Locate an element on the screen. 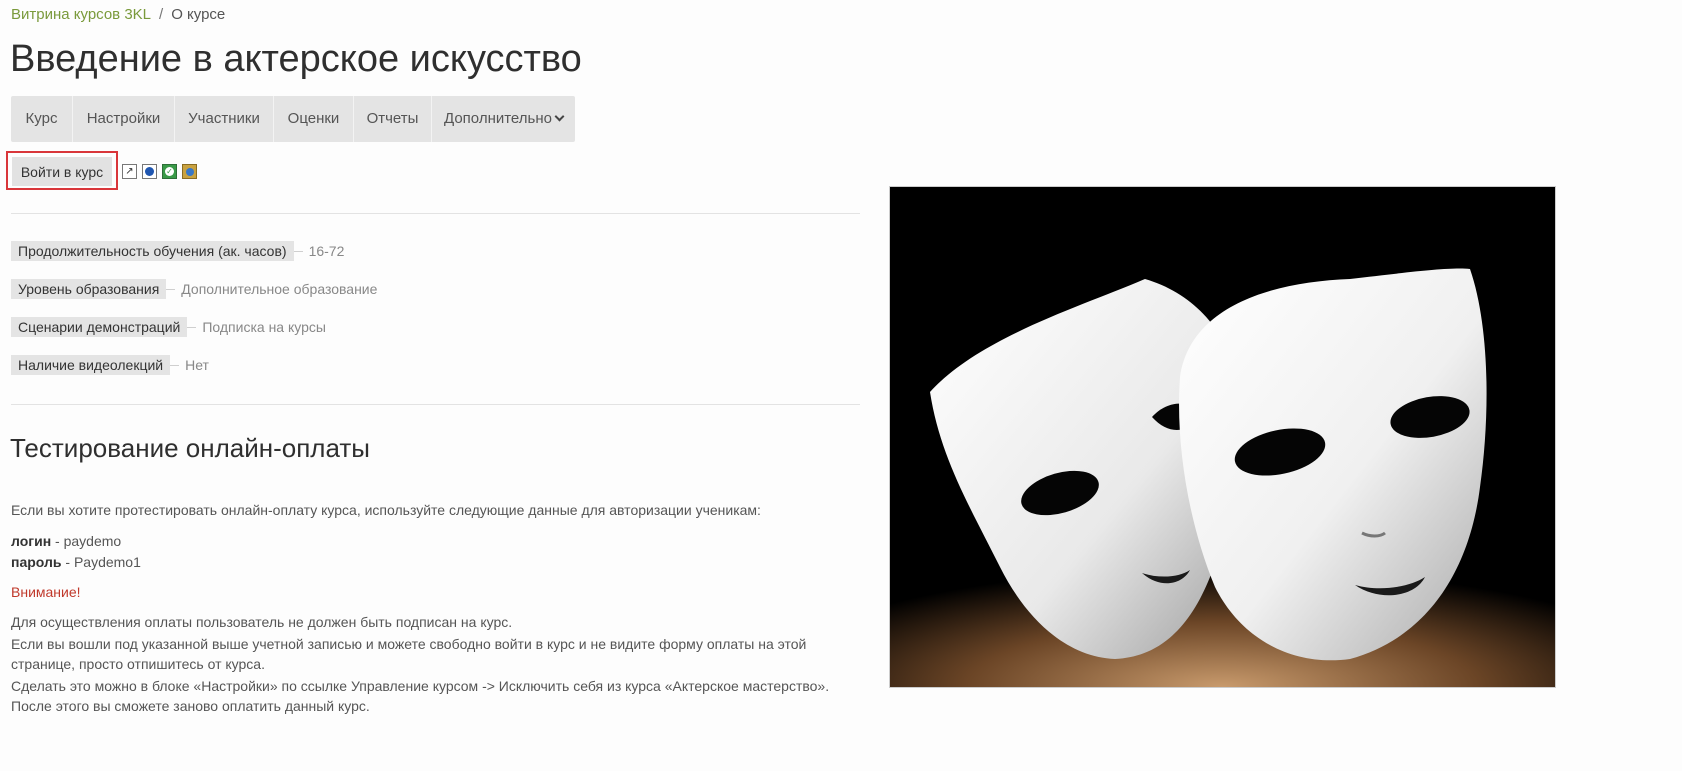 The height and width of the screenshot is (771, 1682). field-label: Продолжительность обучения (ак. часов) is located at coordinates (152, 251).